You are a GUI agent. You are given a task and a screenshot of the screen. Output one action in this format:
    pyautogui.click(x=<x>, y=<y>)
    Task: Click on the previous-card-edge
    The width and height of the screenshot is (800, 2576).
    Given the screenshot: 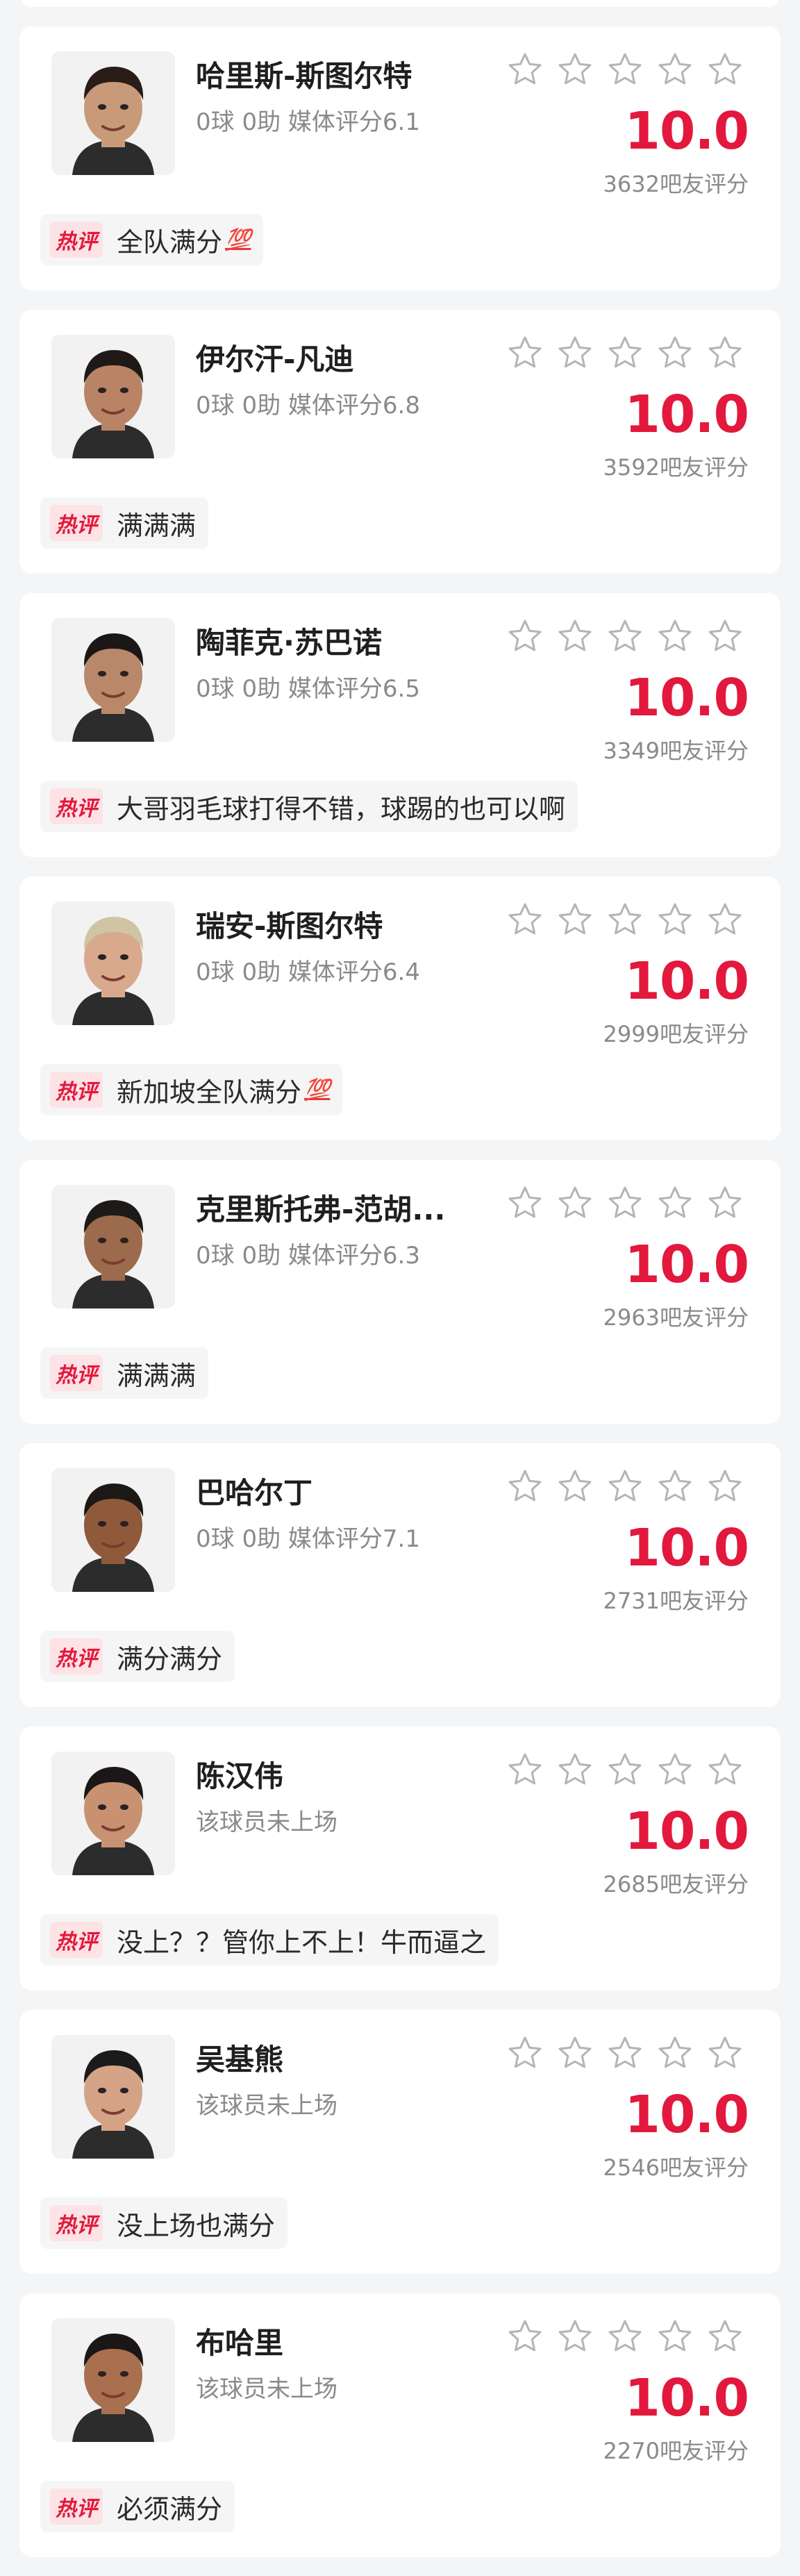 What is the action you would take?
    pyautogui.click(x=400, y=3)
    